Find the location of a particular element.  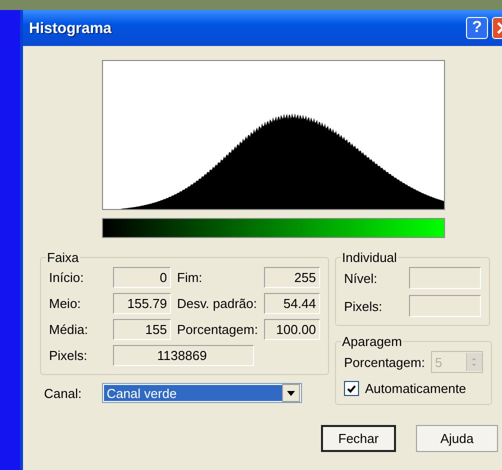

value-field: 255 is located at coordinates (292, 277).